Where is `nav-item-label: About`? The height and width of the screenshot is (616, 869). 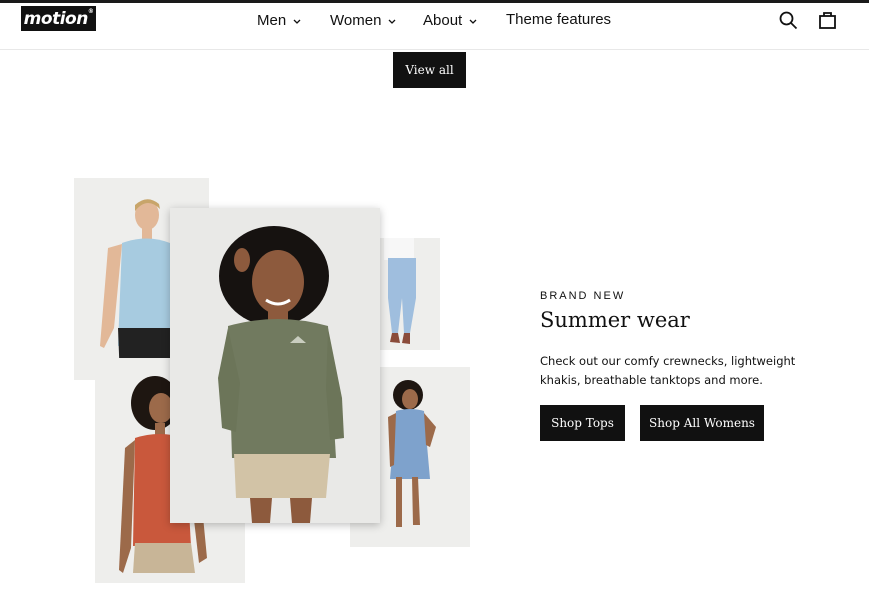
nav-item-label: About is located at coordinates (443, 20).